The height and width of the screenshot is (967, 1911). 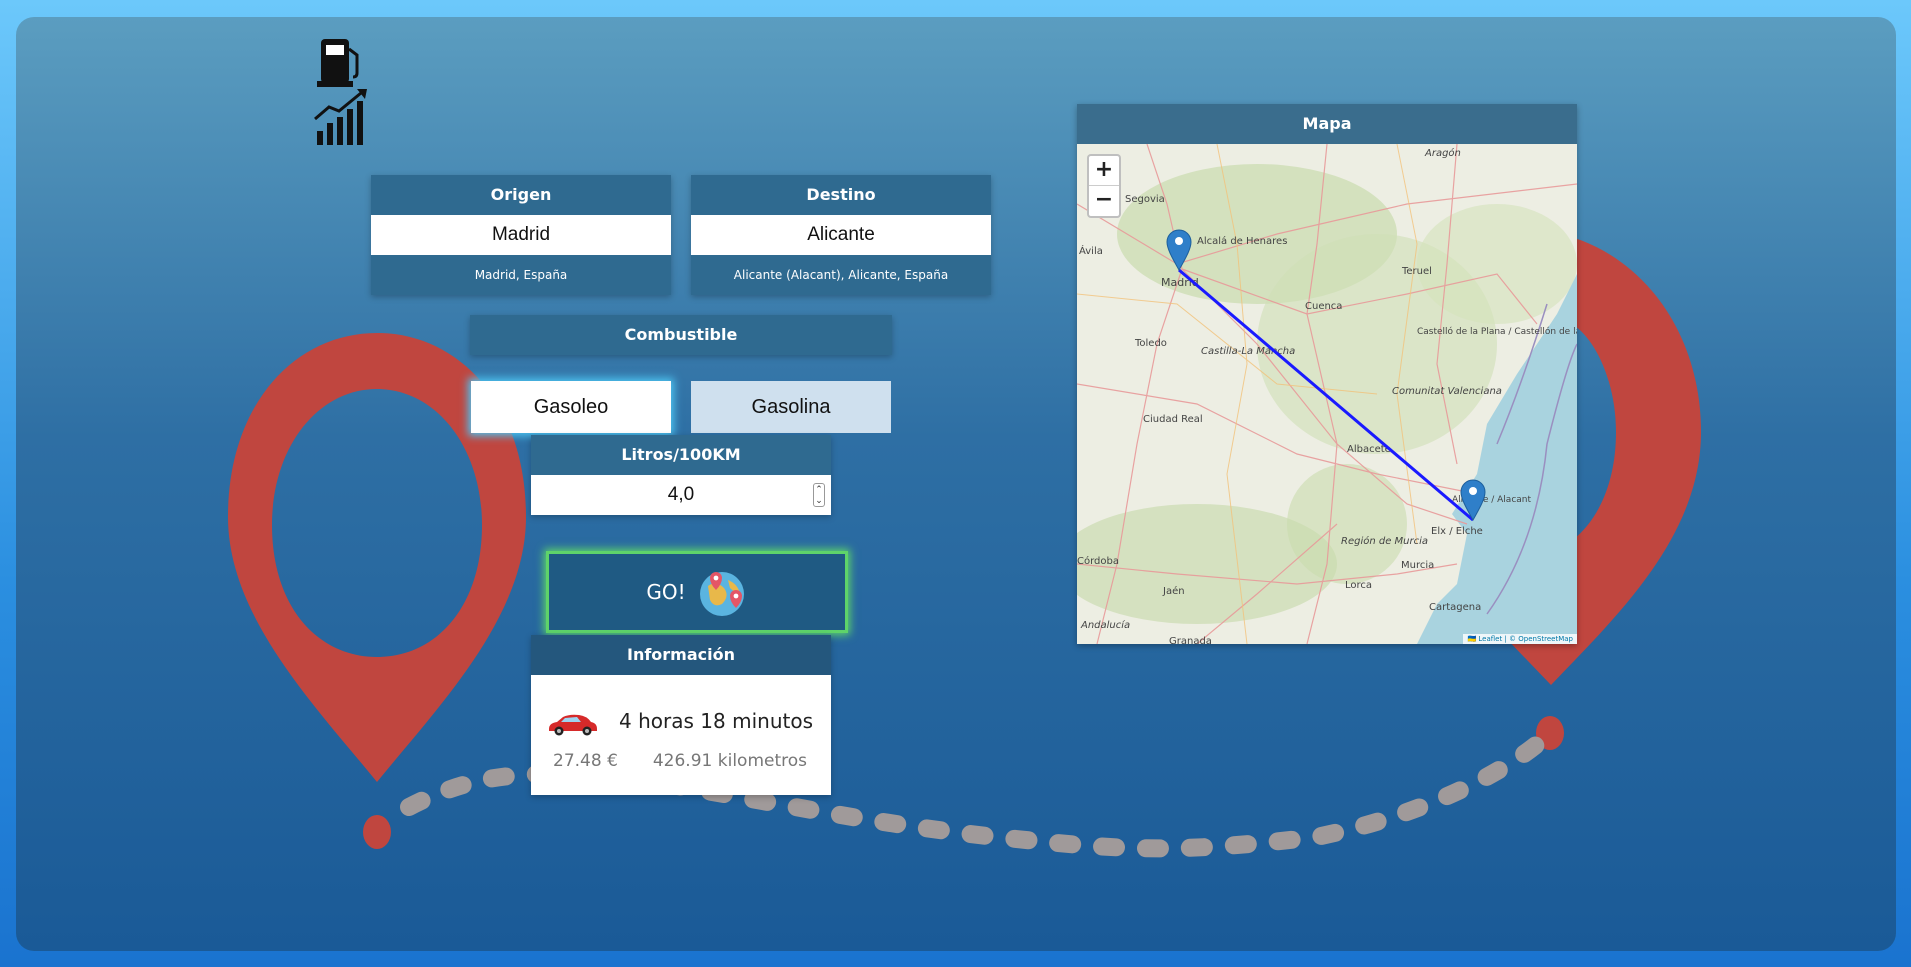 I want to click on map-label-avila: Ávila, so click(x=1091, y=250).